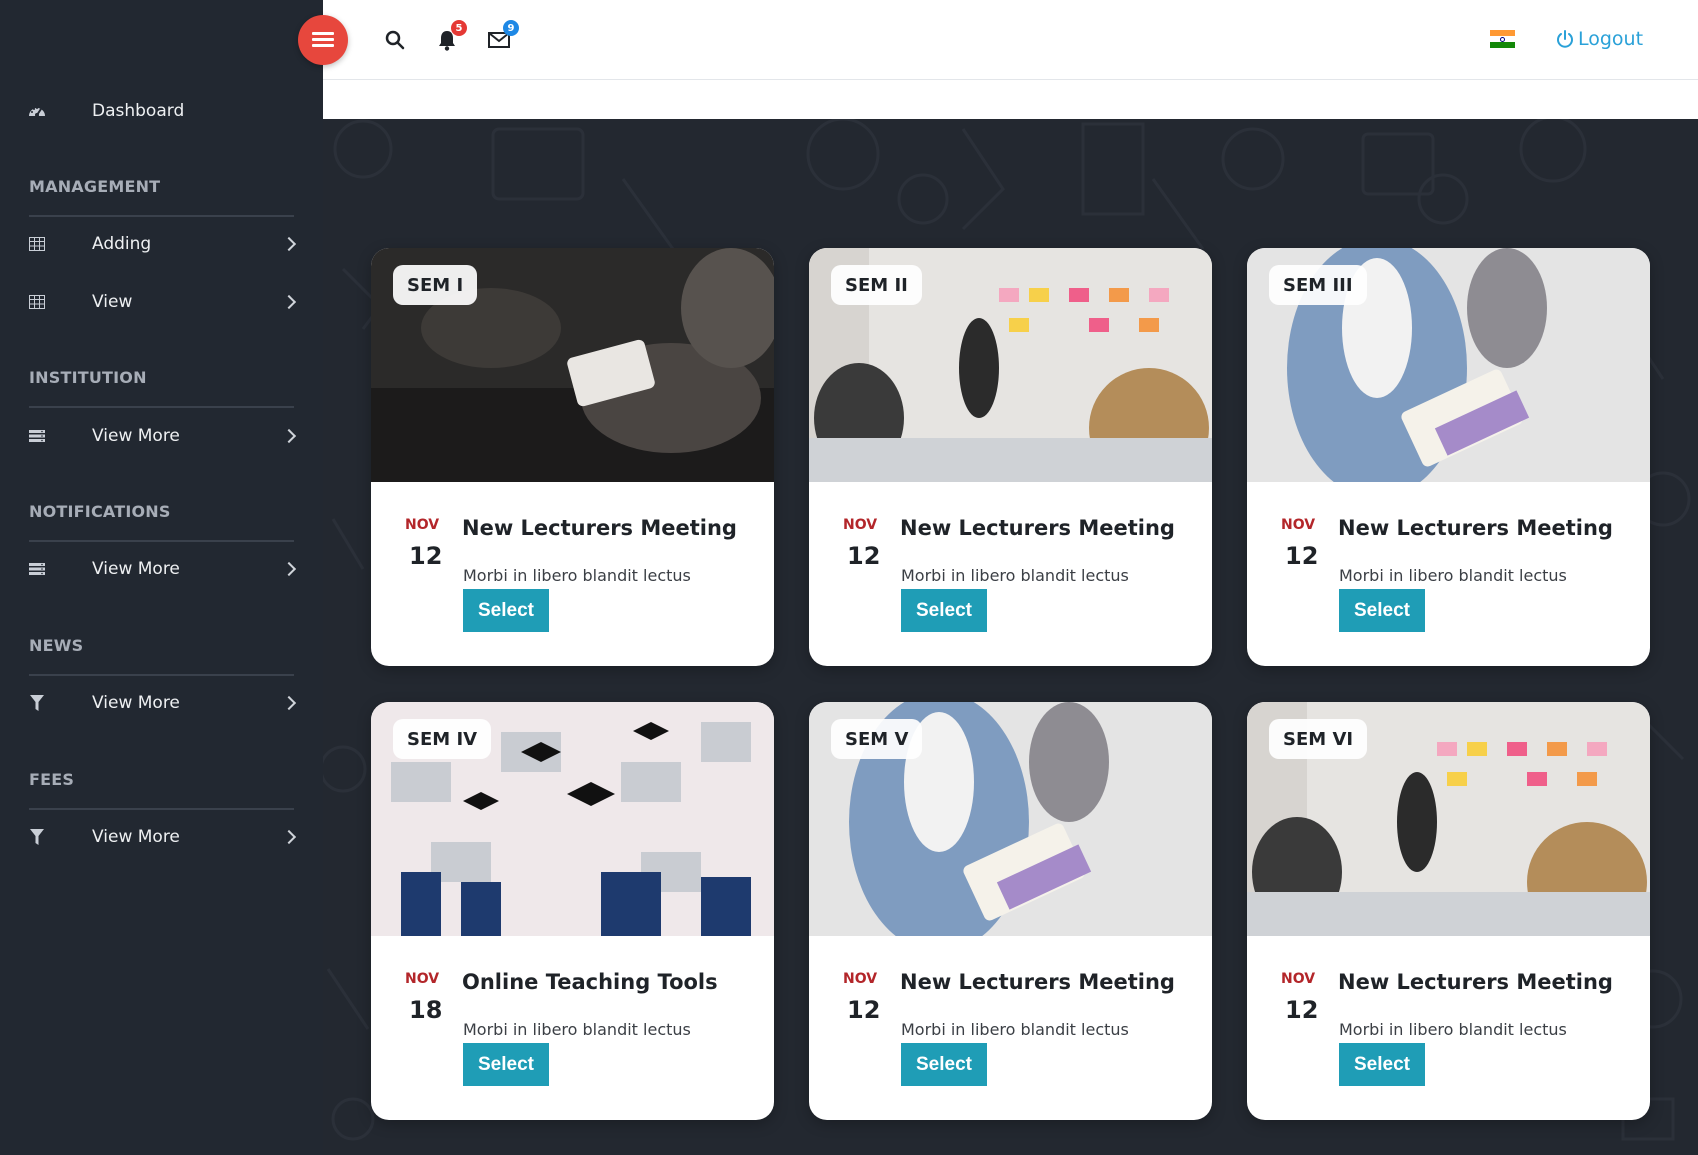  I want to click on logout-label: Logout, so click(1611, 39).